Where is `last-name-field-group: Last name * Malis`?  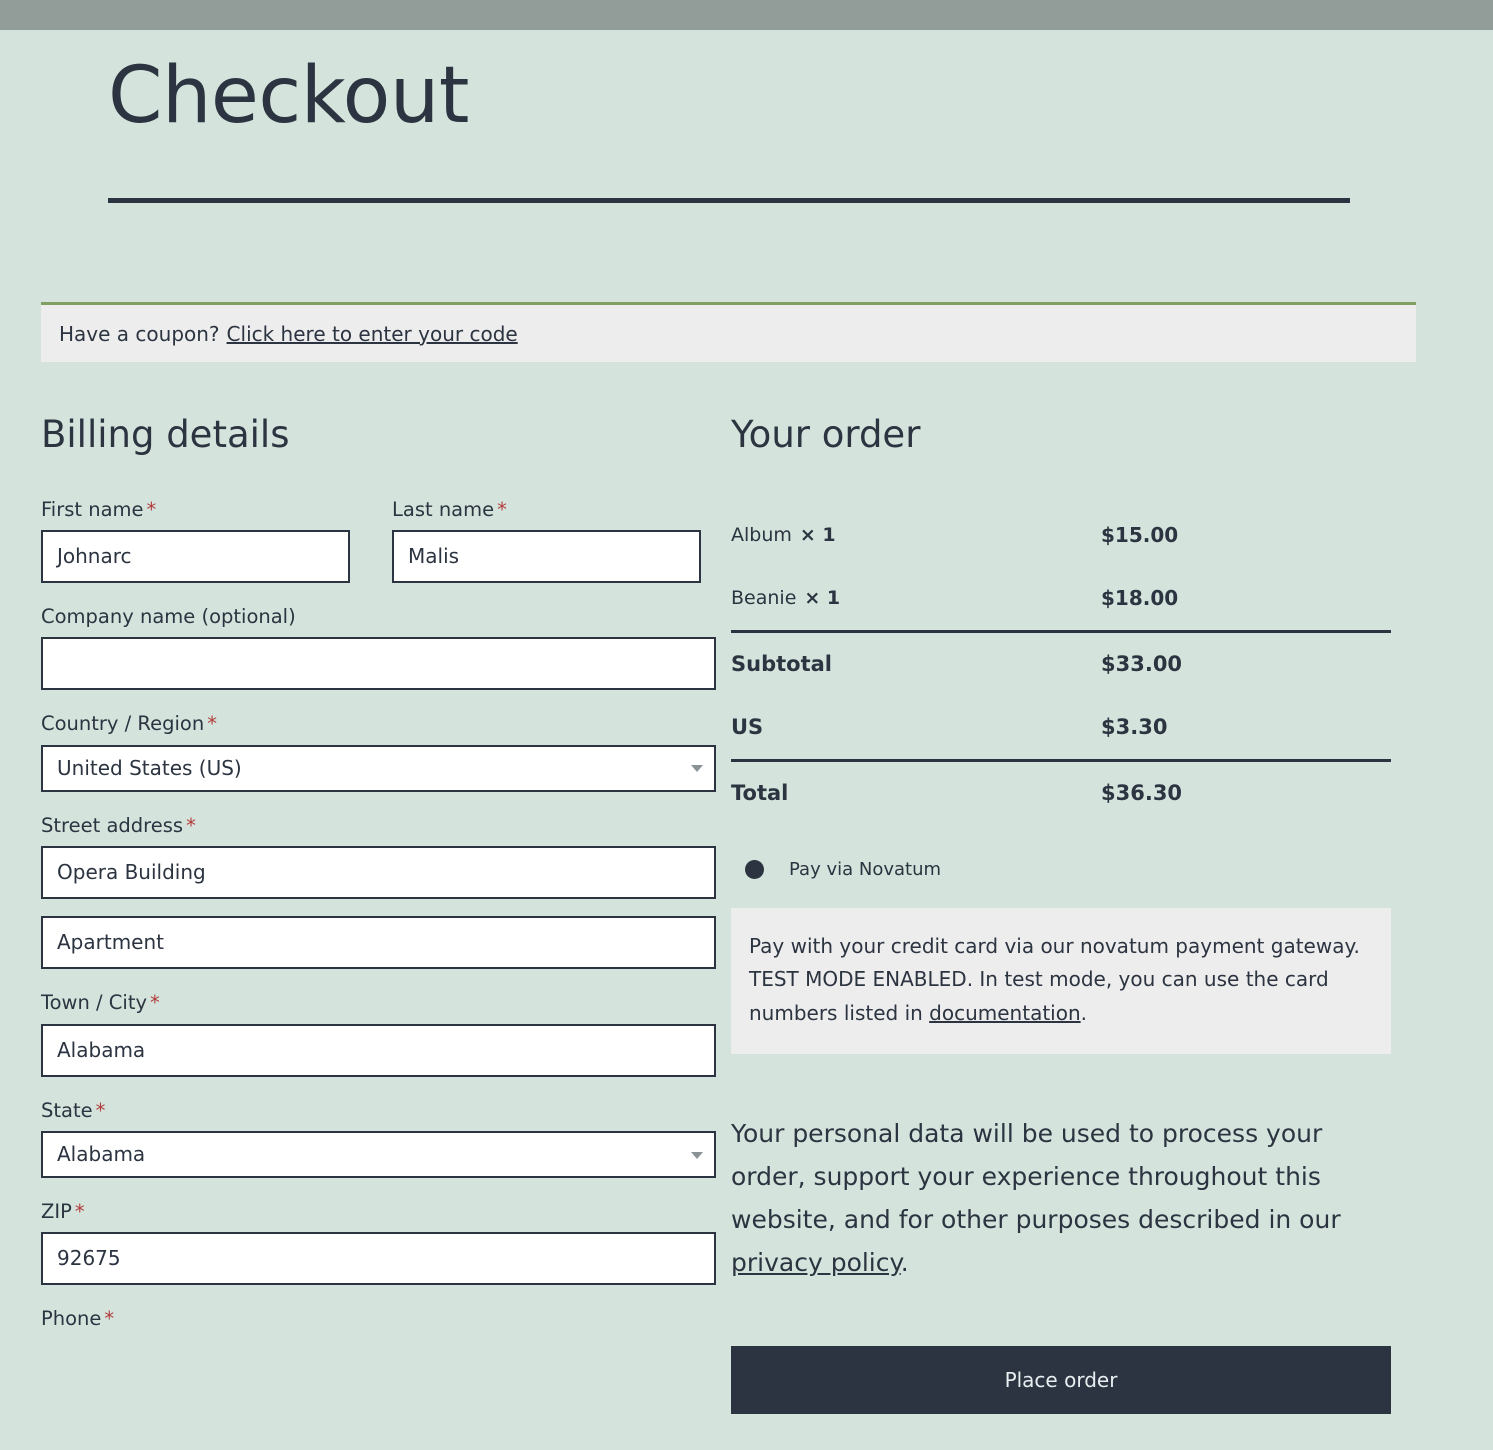
last-name-field-group: Last name * Malis is located at coordinates (546, 541).